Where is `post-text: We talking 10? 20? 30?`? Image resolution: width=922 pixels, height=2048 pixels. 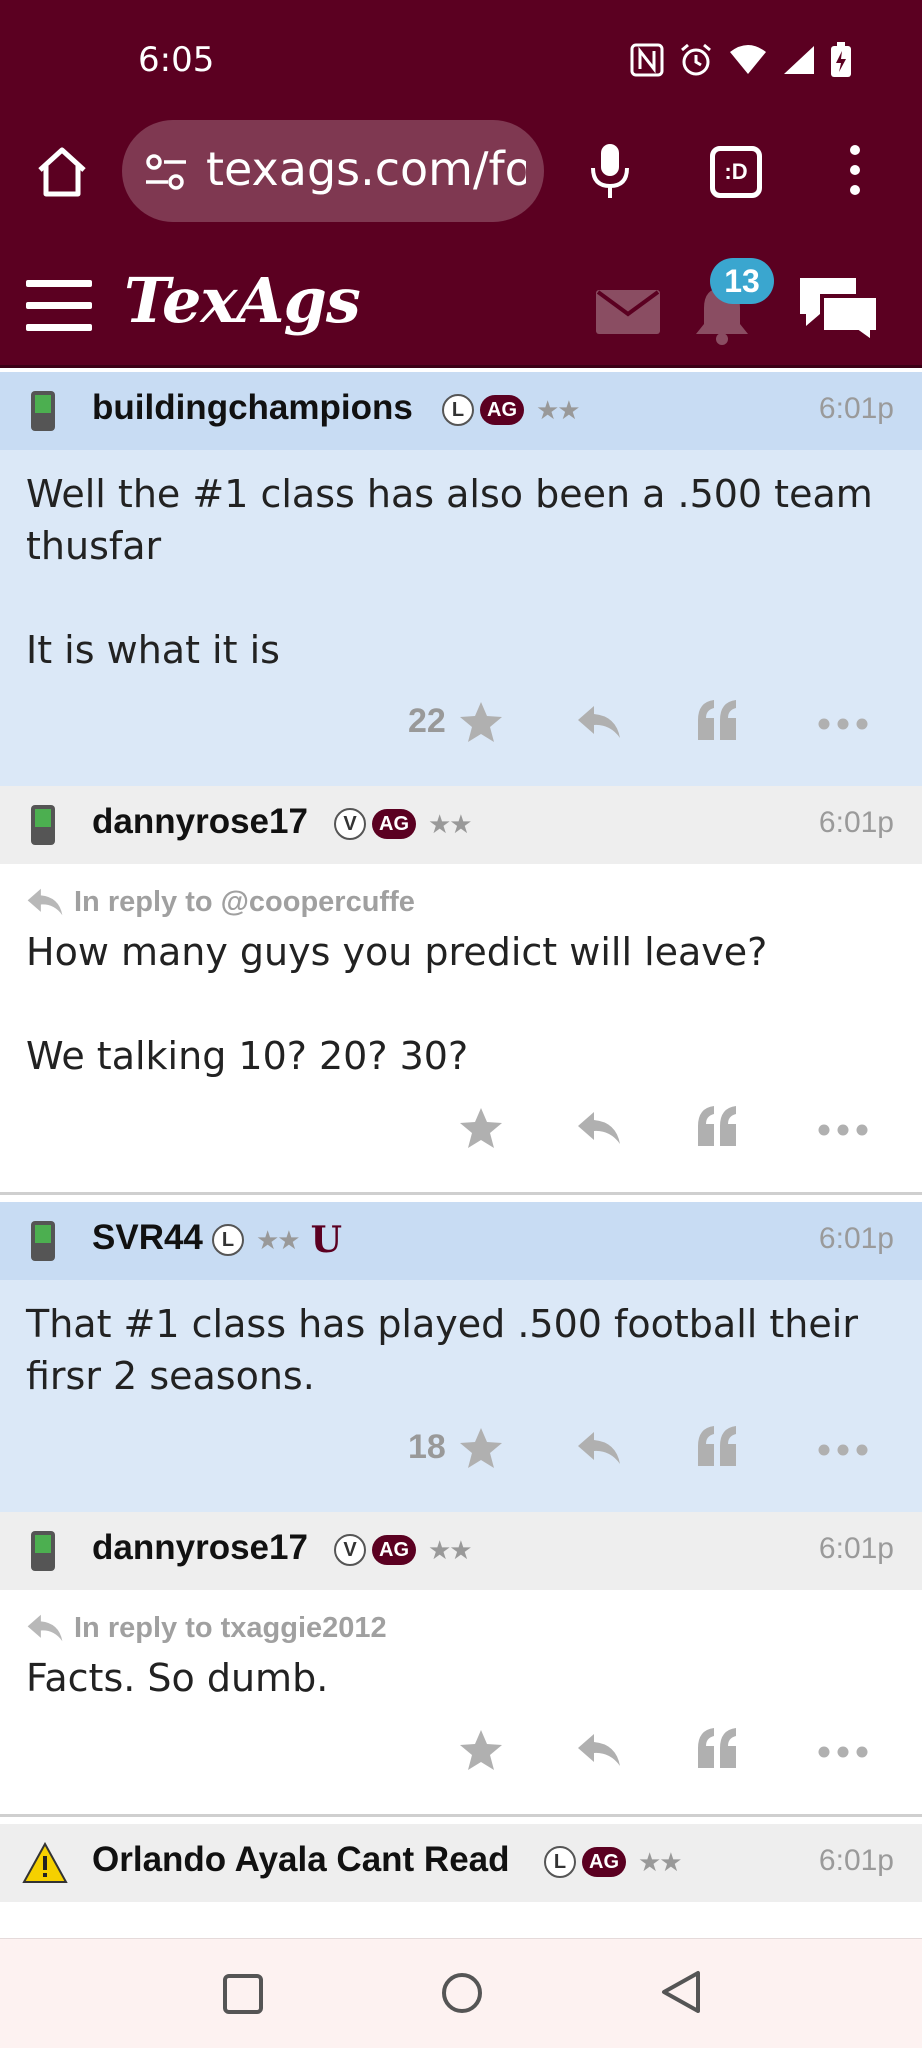 post-text: We talking 10? 20? 30? is located at coordinates (247, 1056).